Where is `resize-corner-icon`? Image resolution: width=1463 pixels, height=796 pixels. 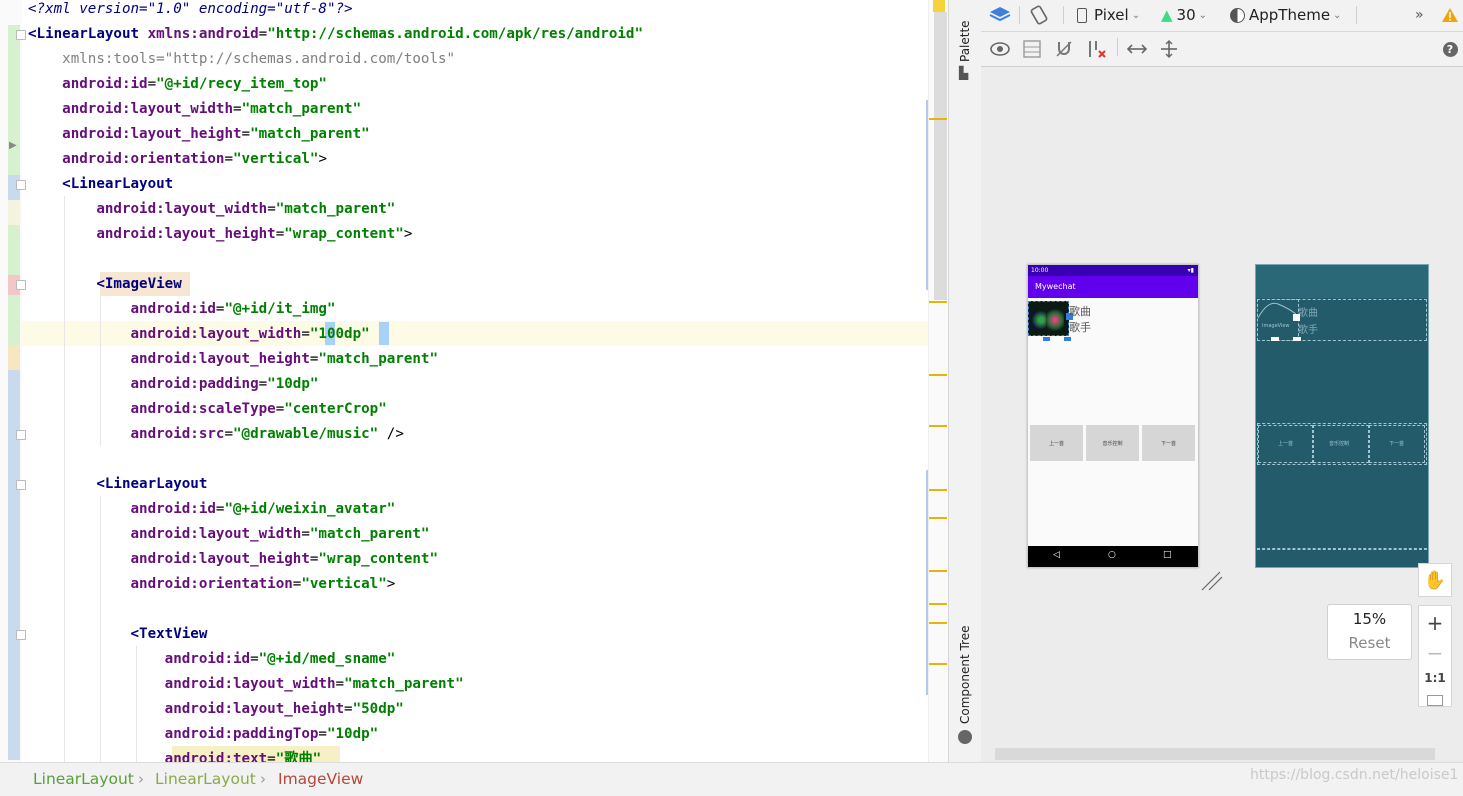 resize-corner-icon is located at coordinates (1212, 581).